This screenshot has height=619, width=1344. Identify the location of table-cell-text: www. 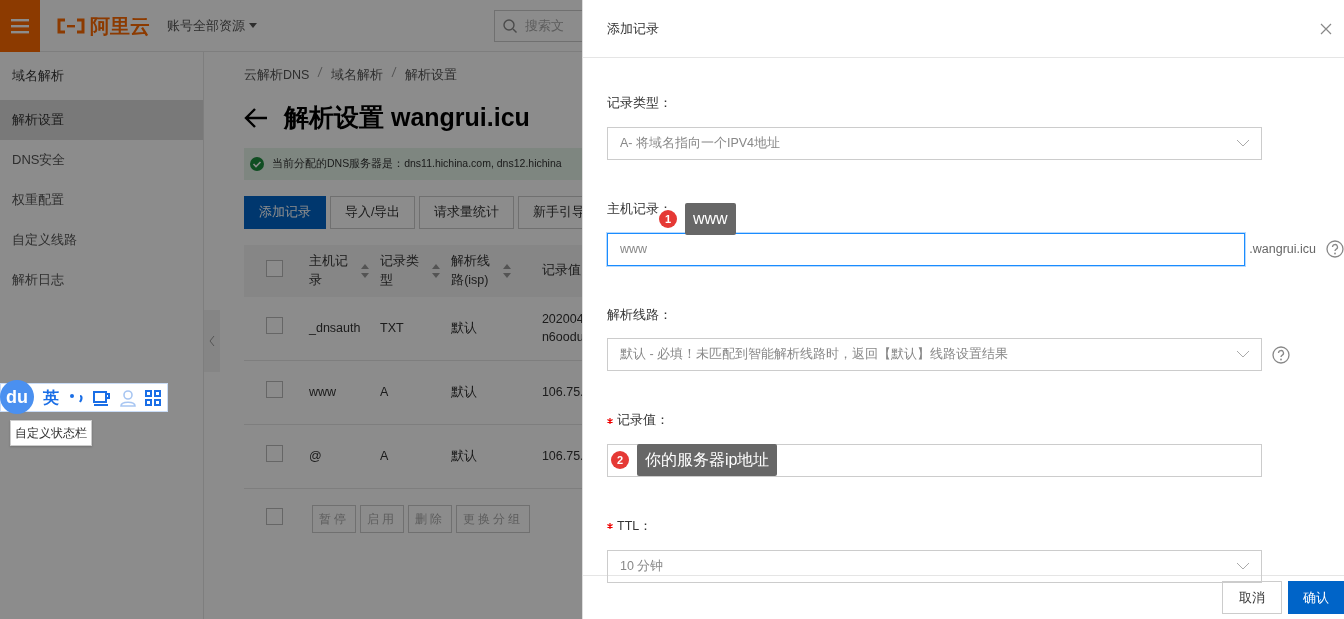
(323, 392).